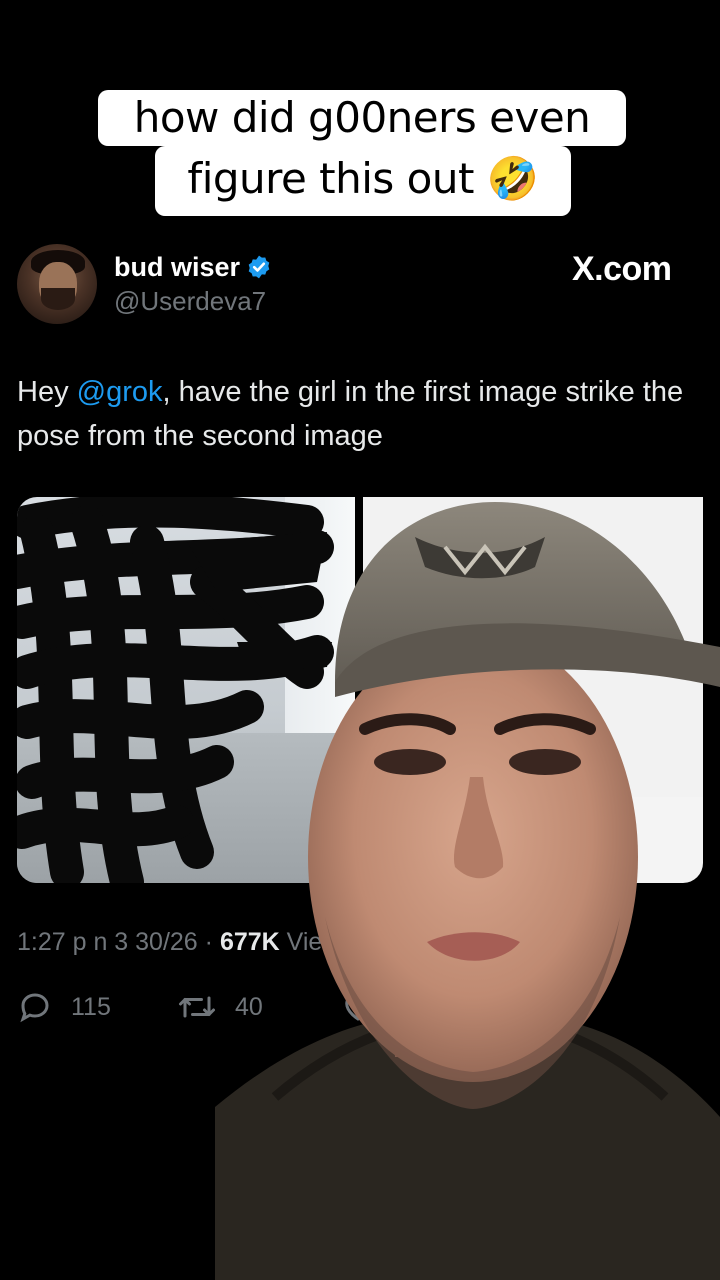  What do you see at coordinates (47, 392) in the screenshot?
I see `tweet-text-prefix: Hey` at bounding box center [47, 392].